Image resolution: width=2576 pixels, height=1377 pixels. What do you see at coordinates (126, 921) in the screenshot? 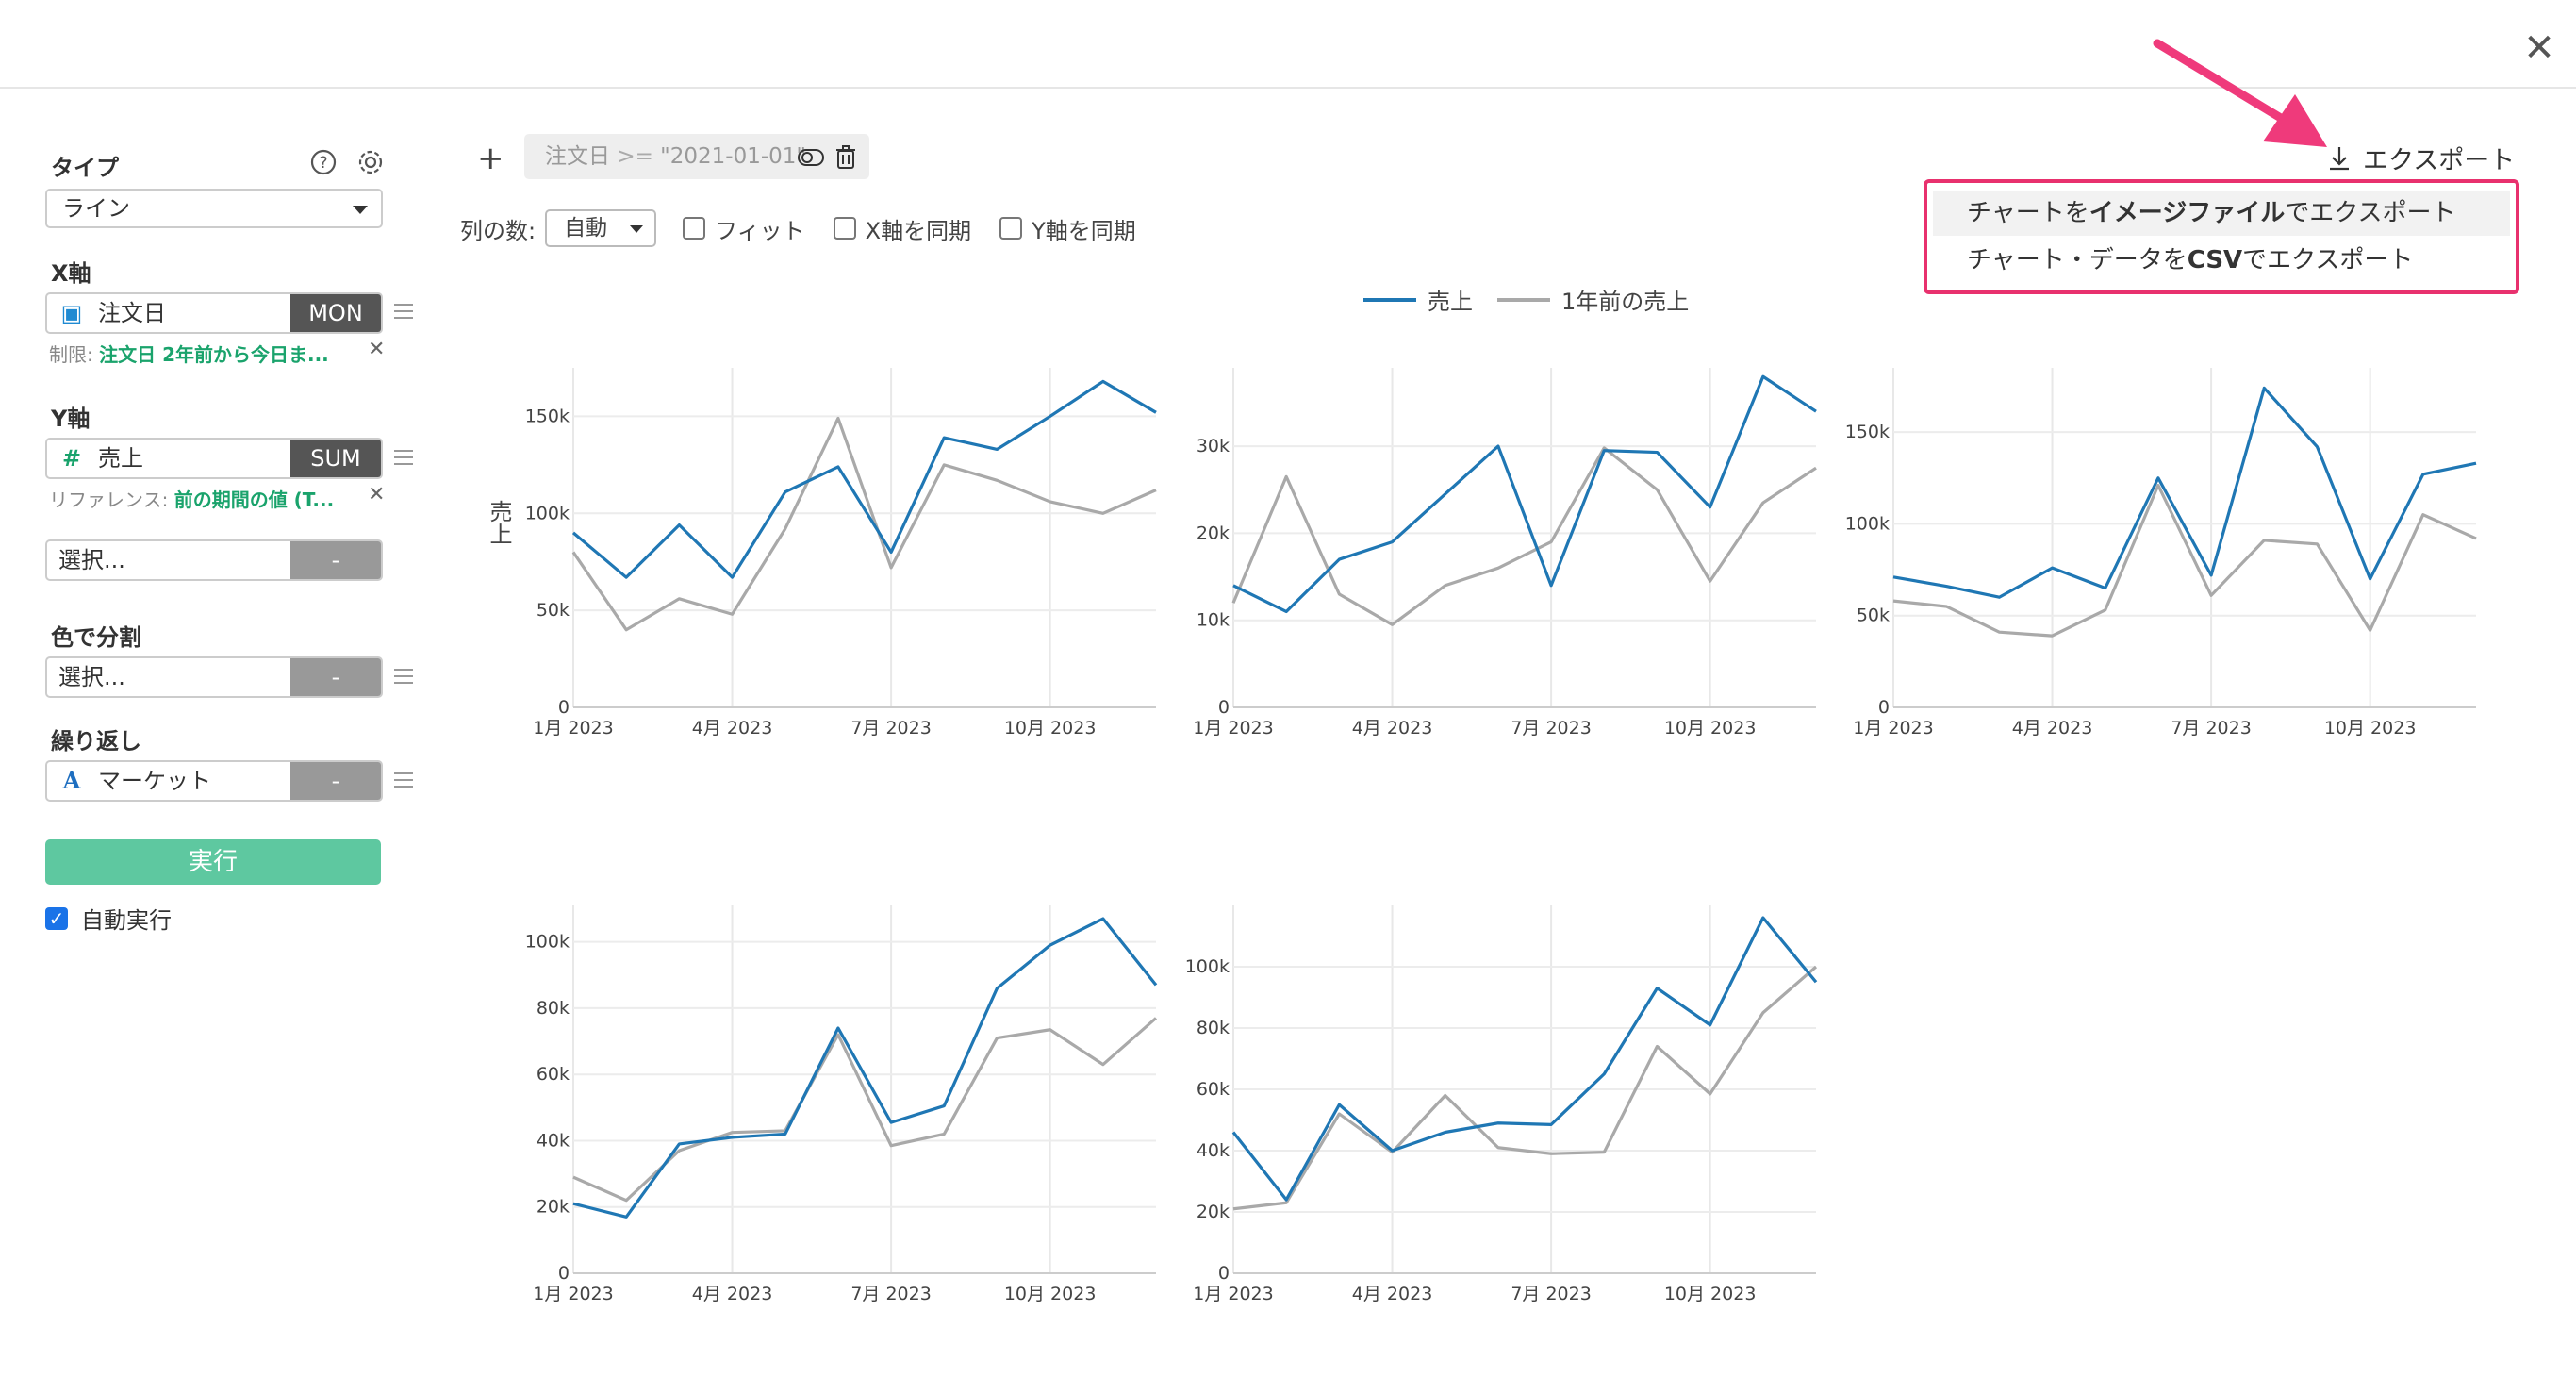
I see `autorun-label: 自動実行` at bounding box center [126, 921].